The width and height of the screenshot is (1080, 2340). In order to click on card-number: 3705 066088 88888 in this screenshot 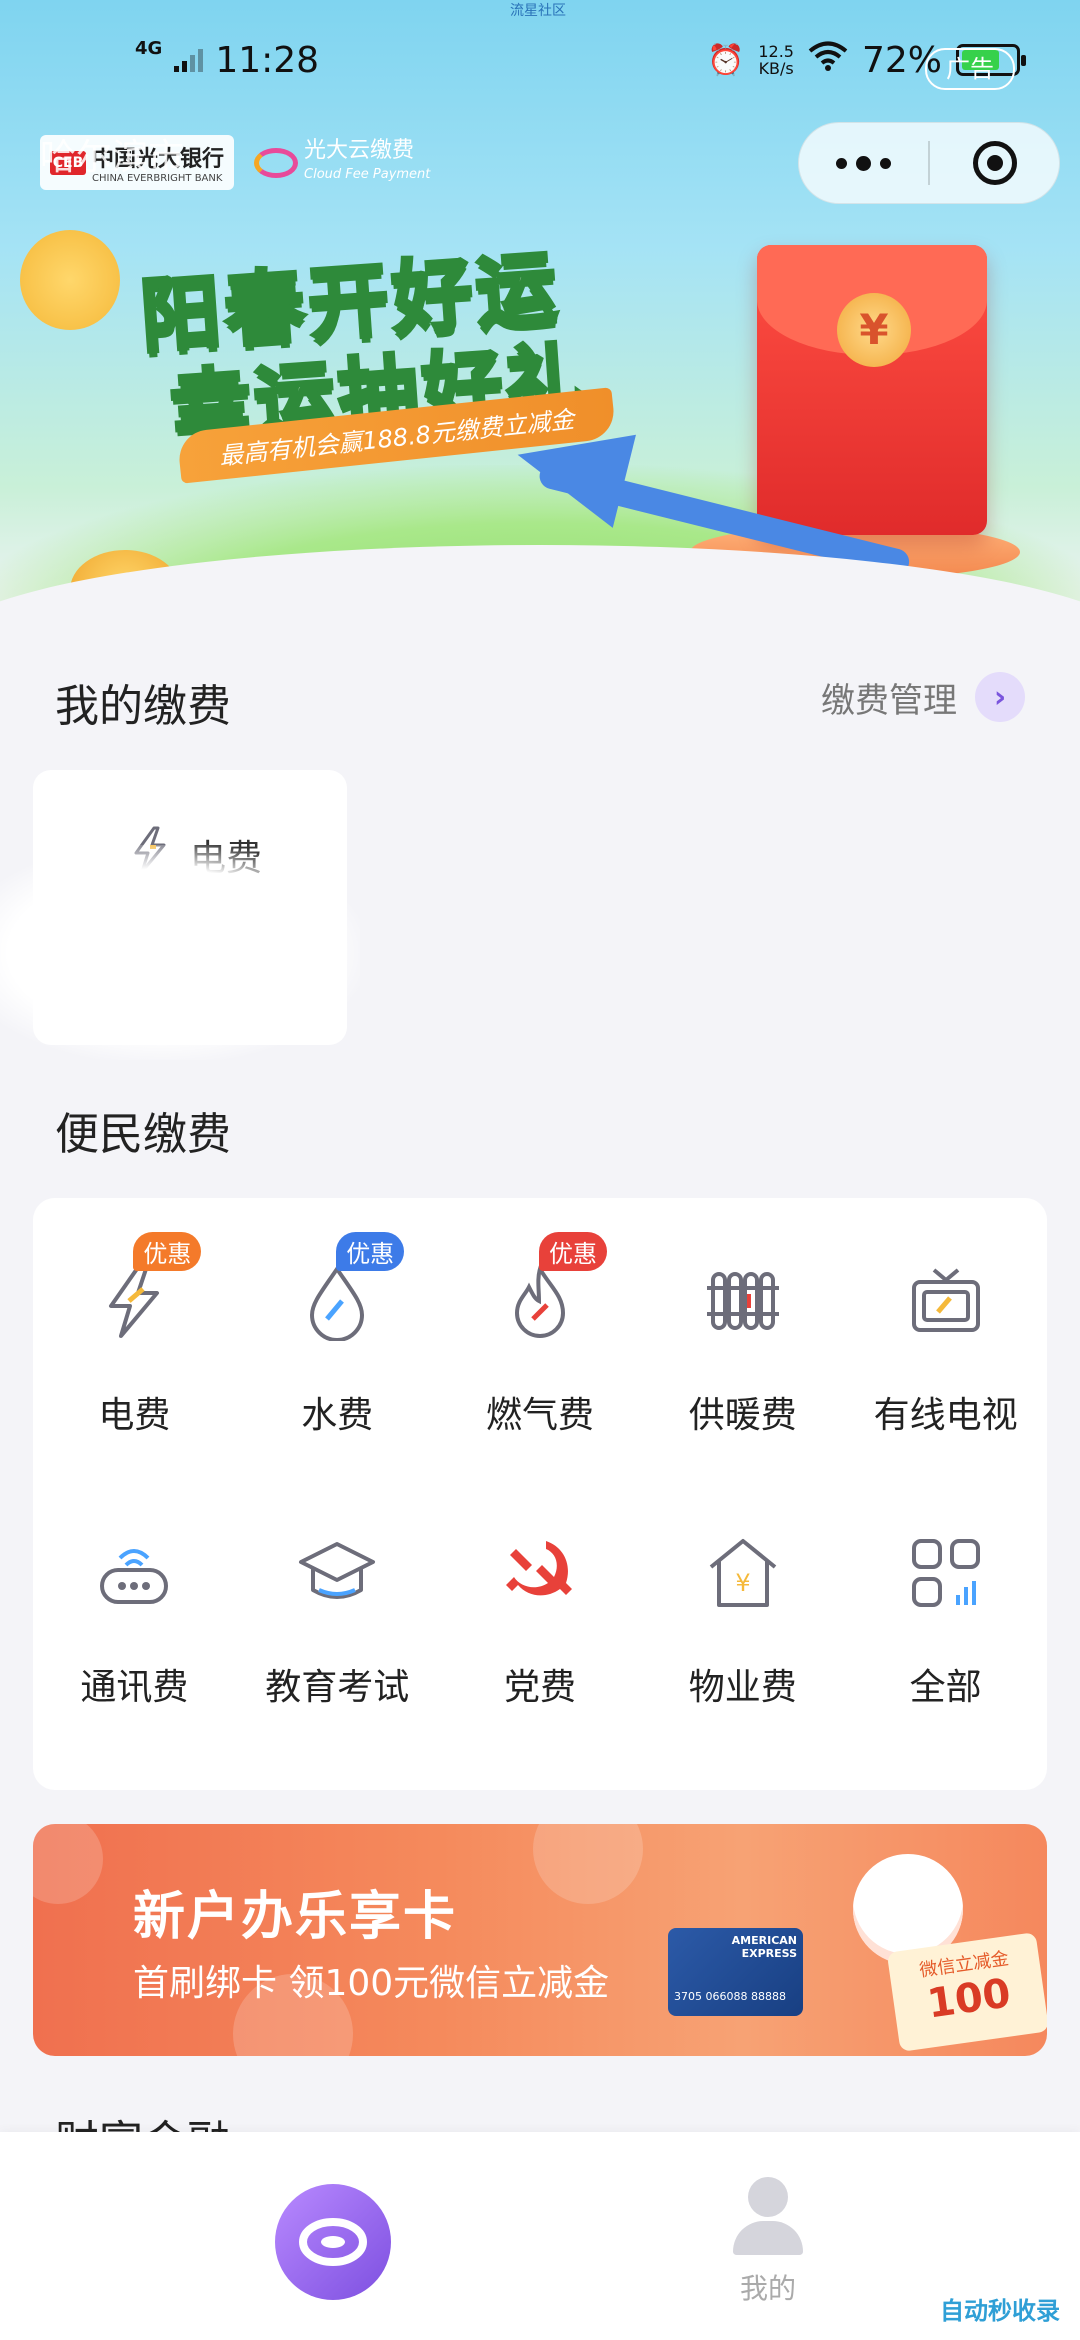, I will do `click(730, 1996)`.